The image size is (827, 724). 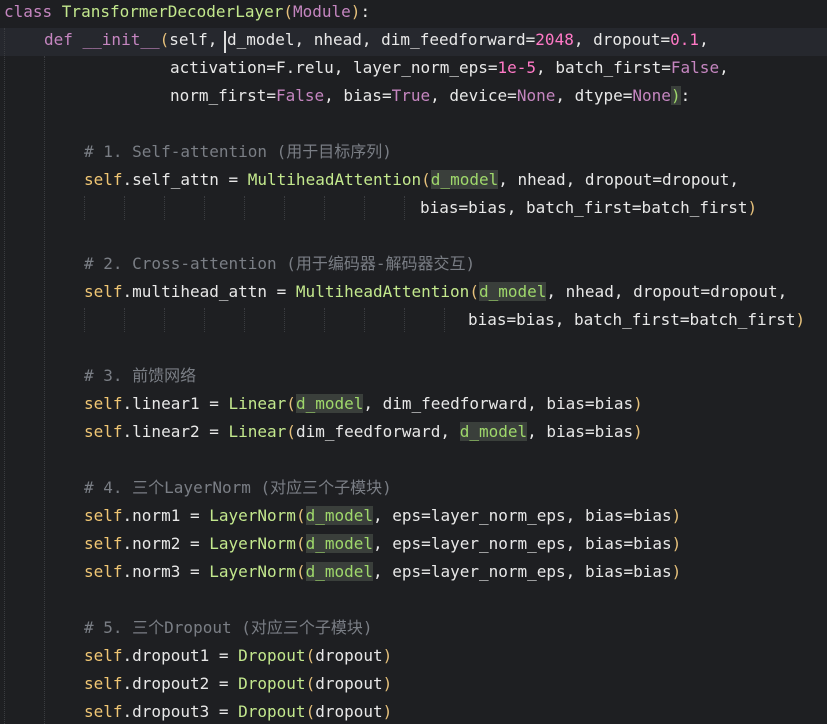 What do you see at coordinates (223, 95) in the screenshot?
I see `code-token: norm_first=` at bounding box center [223, 95].